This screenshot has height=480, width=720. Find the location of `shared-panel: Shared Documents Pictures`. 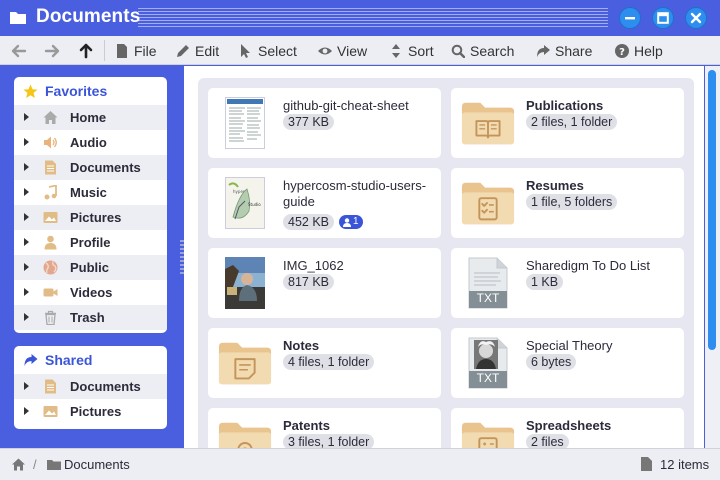

shared-panel: Shared Documents Pictures is located at coordinates (90, 387).